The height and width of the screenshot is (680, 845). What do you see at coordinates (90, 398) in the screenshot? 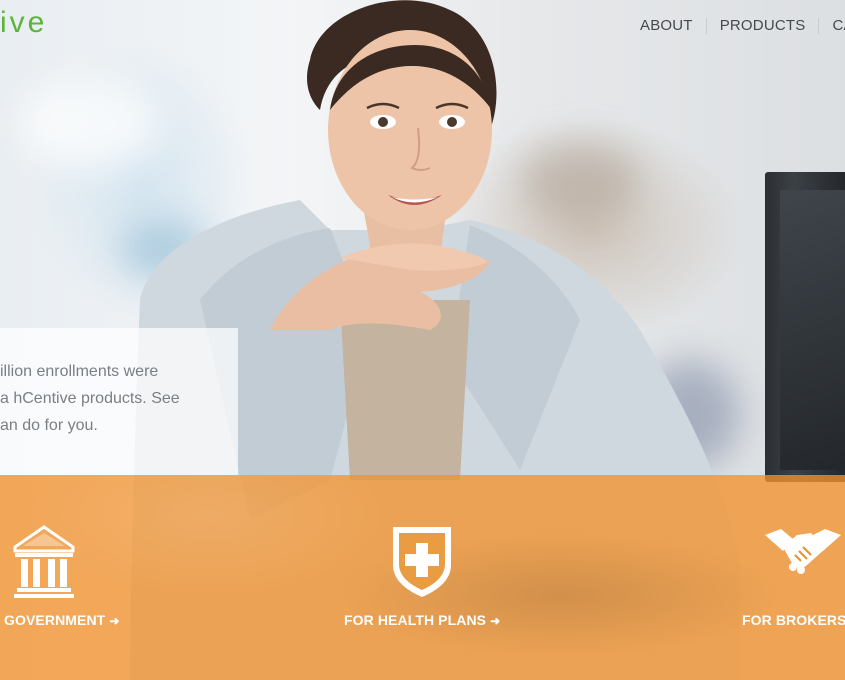
I see `hero-message-line: a hCentive products. See` at bounding box center [90, 398].